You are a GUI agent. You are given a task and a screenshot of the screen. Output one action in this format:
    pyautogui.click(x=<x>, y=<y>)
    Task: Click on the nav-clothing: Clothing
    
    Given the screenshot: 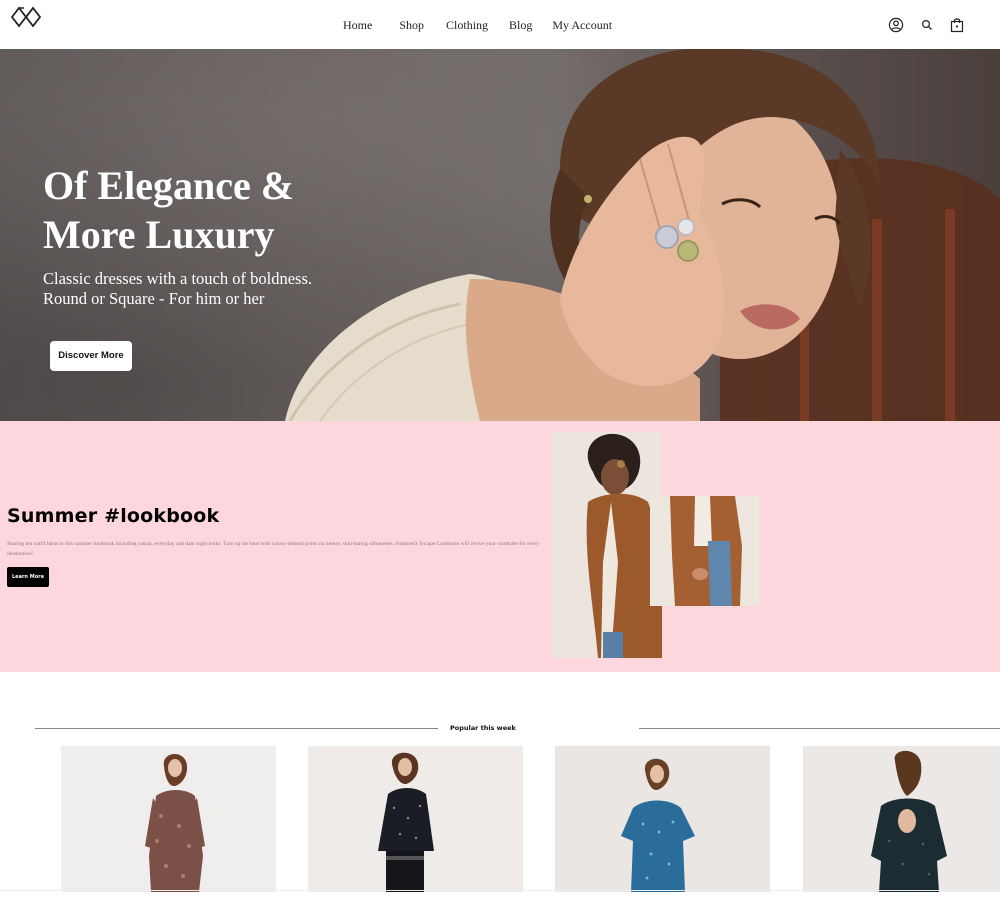 What is the action you would take?
    pyautogui.click(x=467, y=25)
    